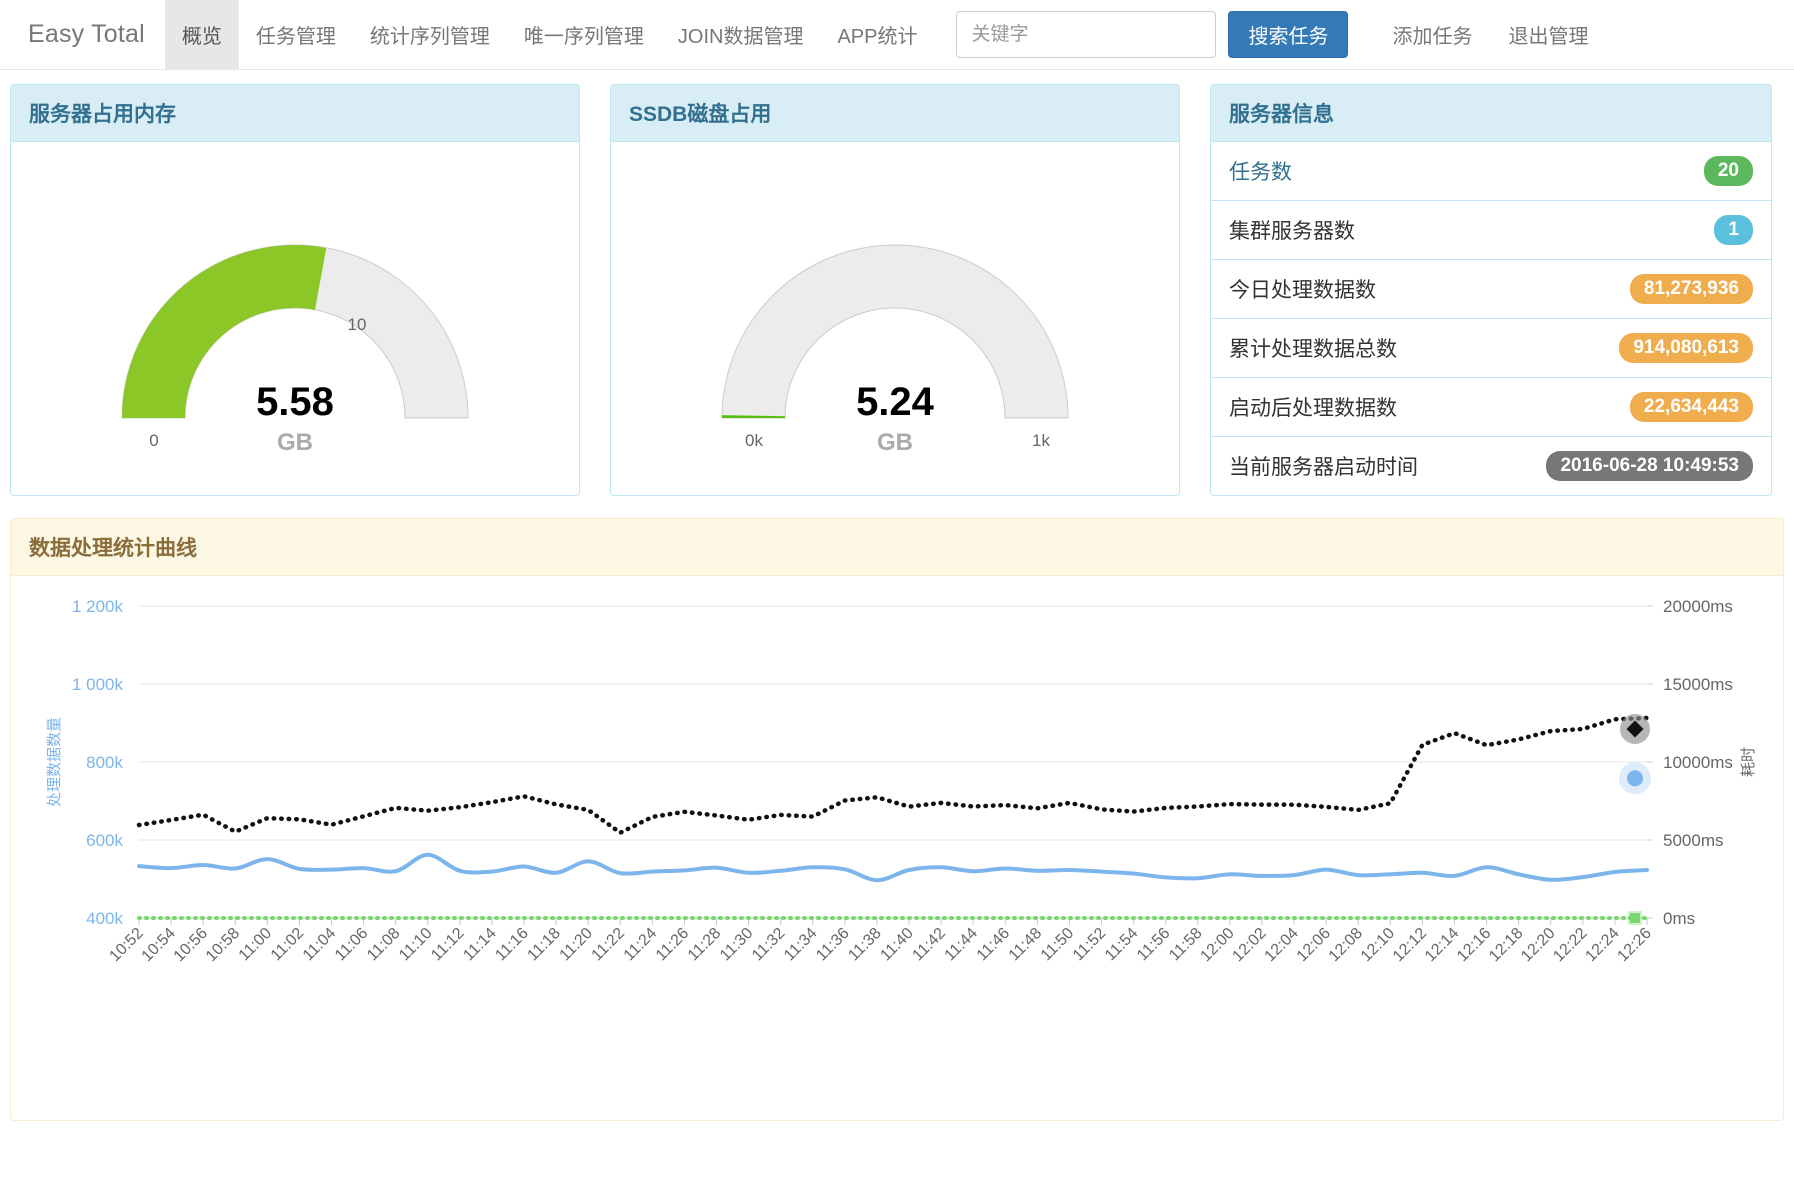  Describe the element at coordinates (104, 762) in the screenshot. I see `y-axis-tick-label: 800k` at that location.